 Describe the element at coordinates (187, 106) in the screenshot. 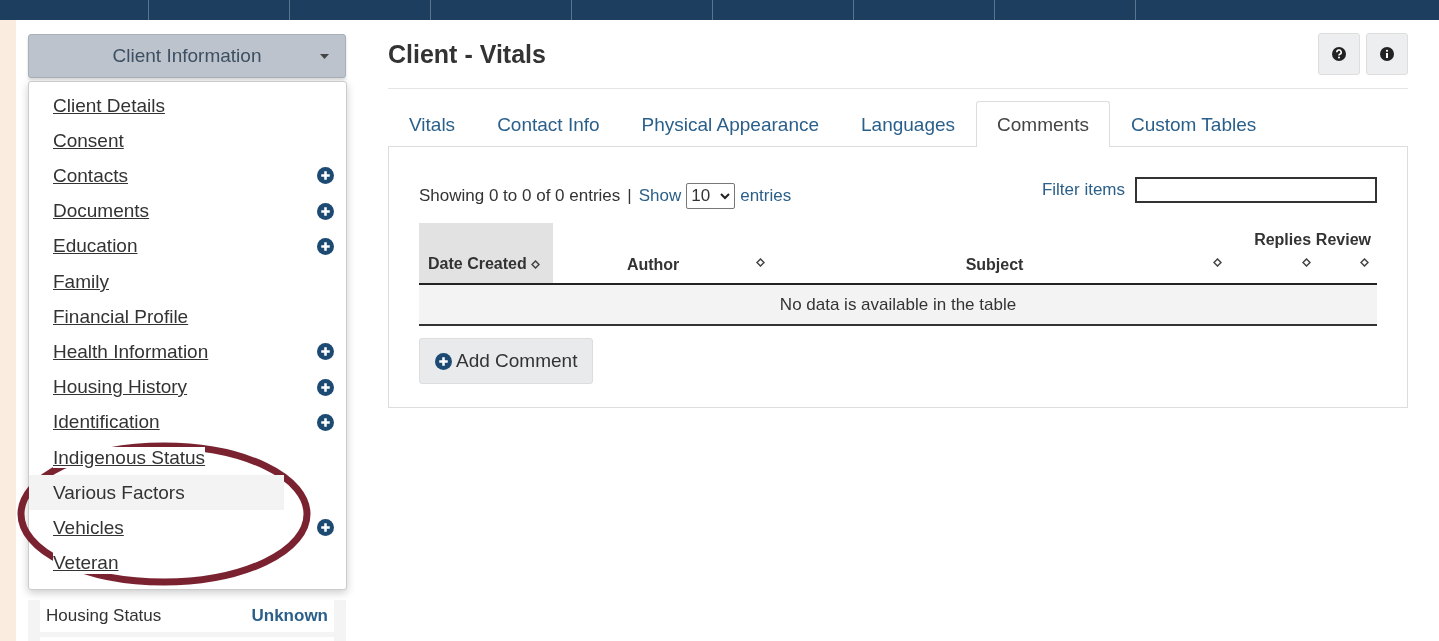

I see `menu-item: Client Details` at that location.